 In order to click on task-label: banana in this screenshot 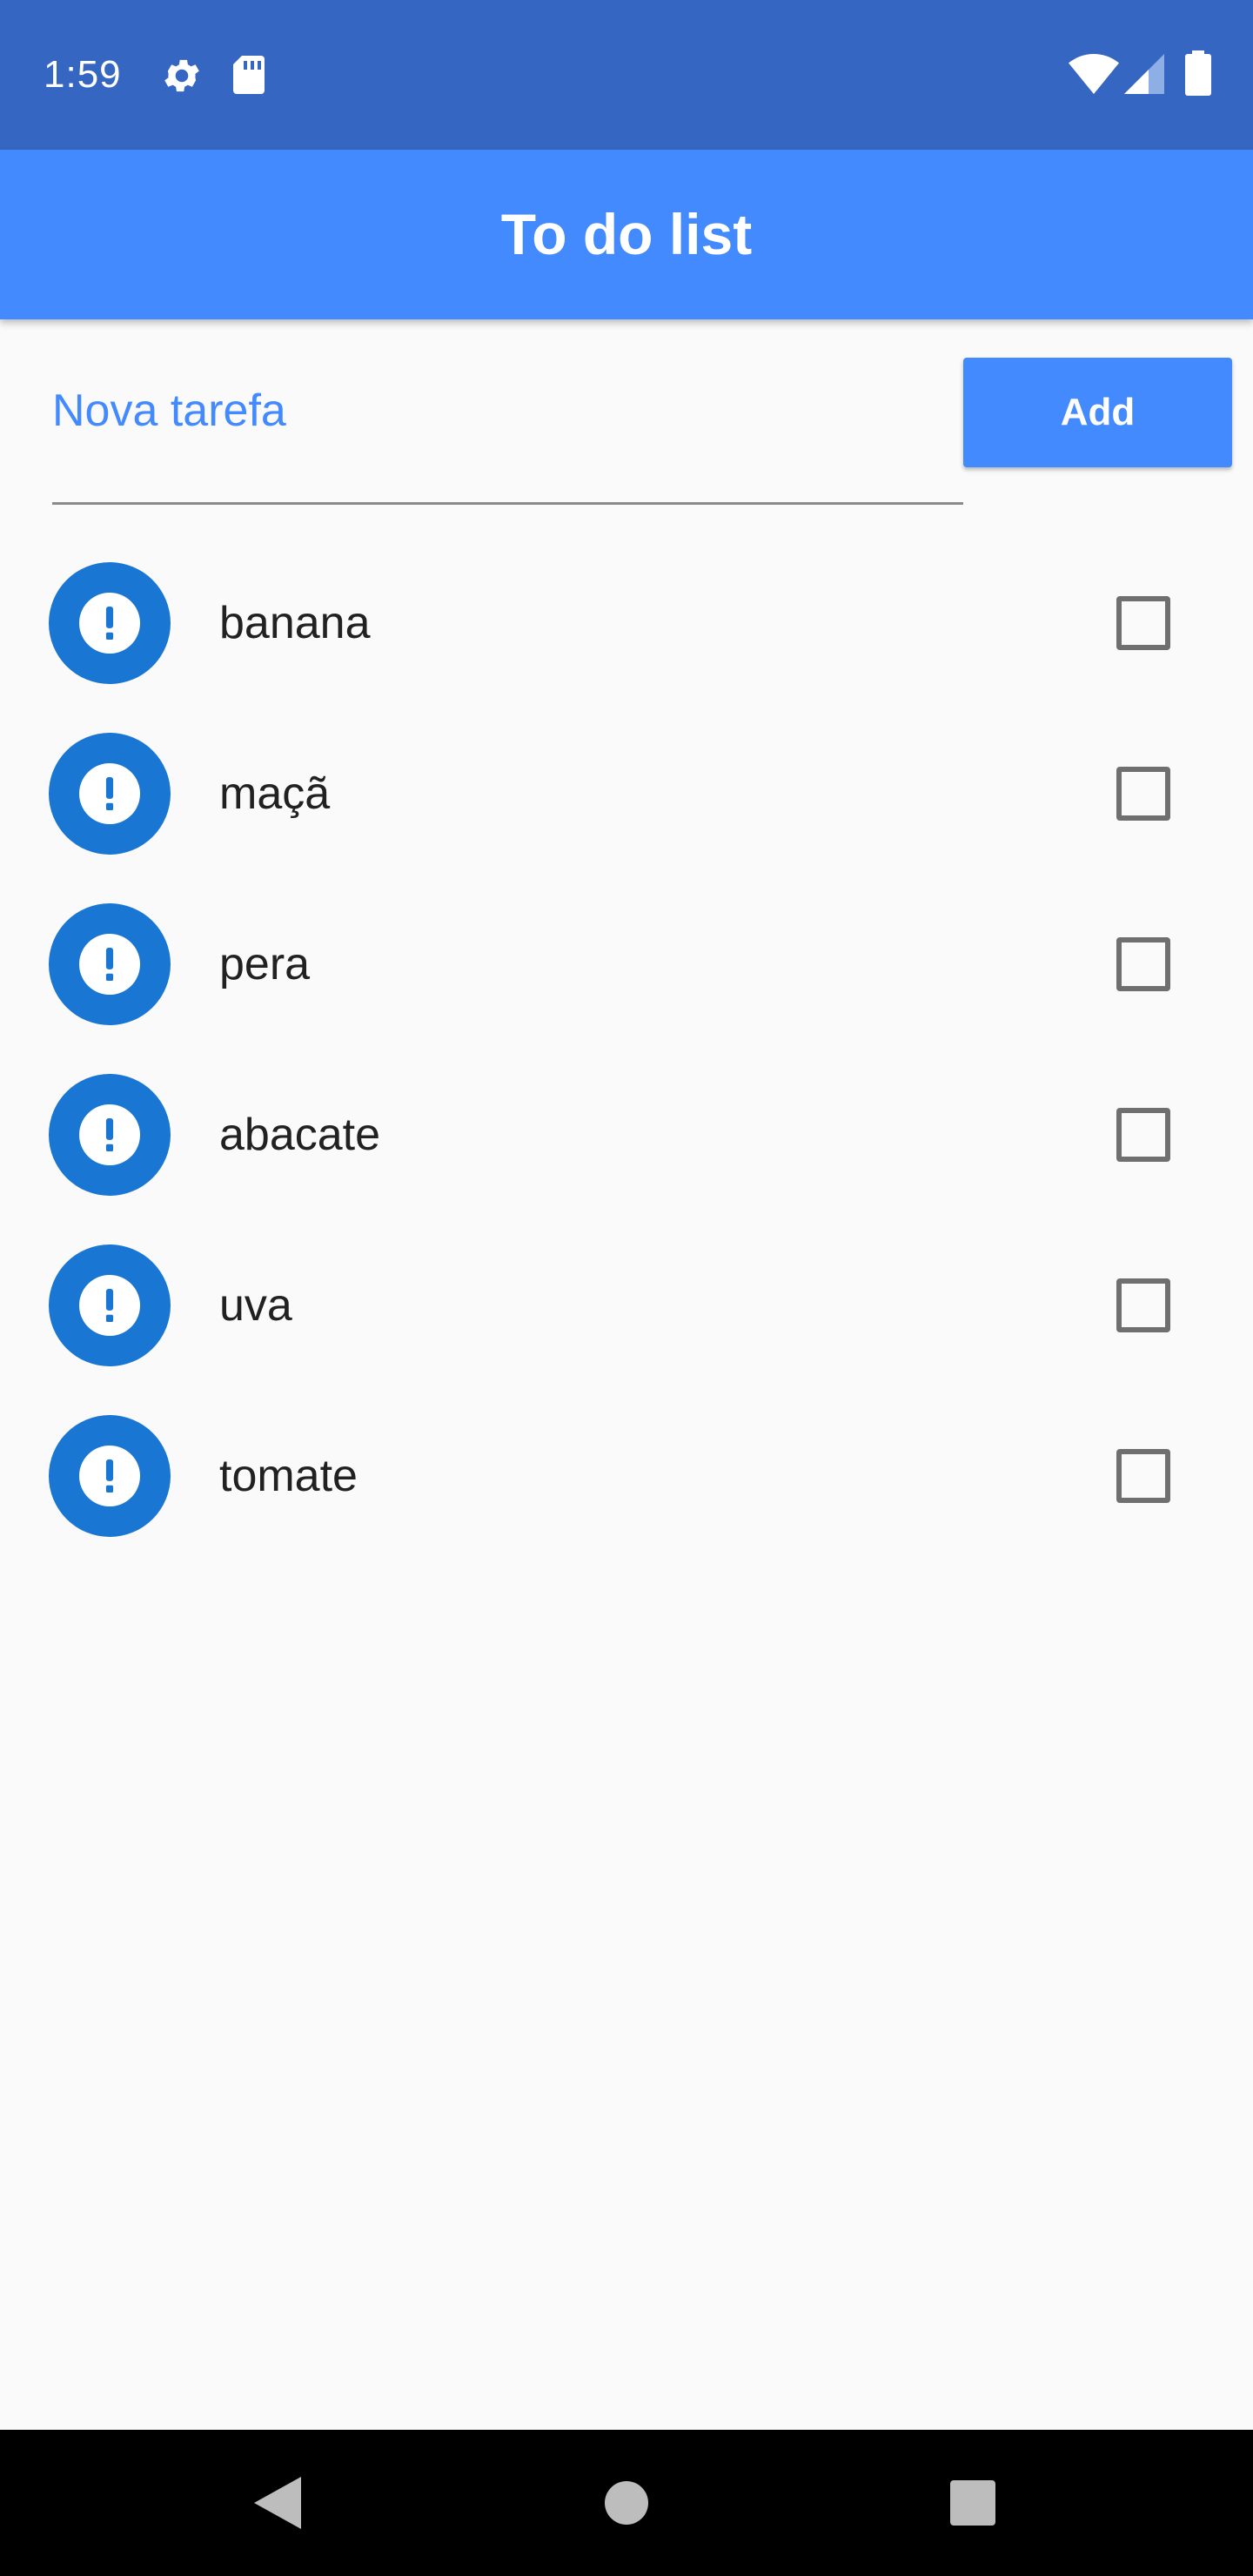, I will do `click(295, 623)`.